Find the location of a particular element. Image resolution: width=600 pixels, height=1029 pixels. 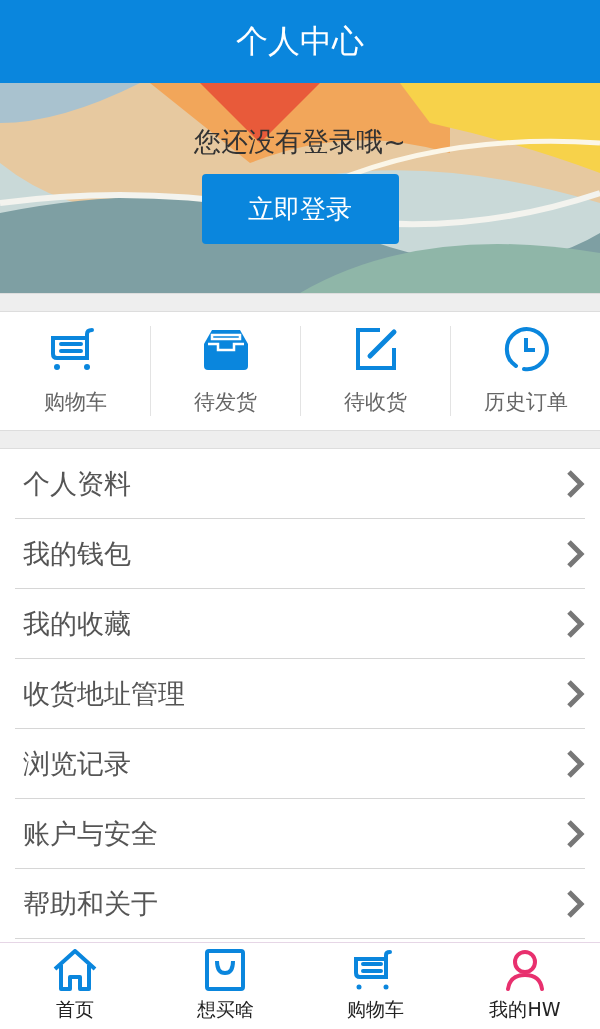

tab-bar-item: 首页 is located at coordinates (75, 986).